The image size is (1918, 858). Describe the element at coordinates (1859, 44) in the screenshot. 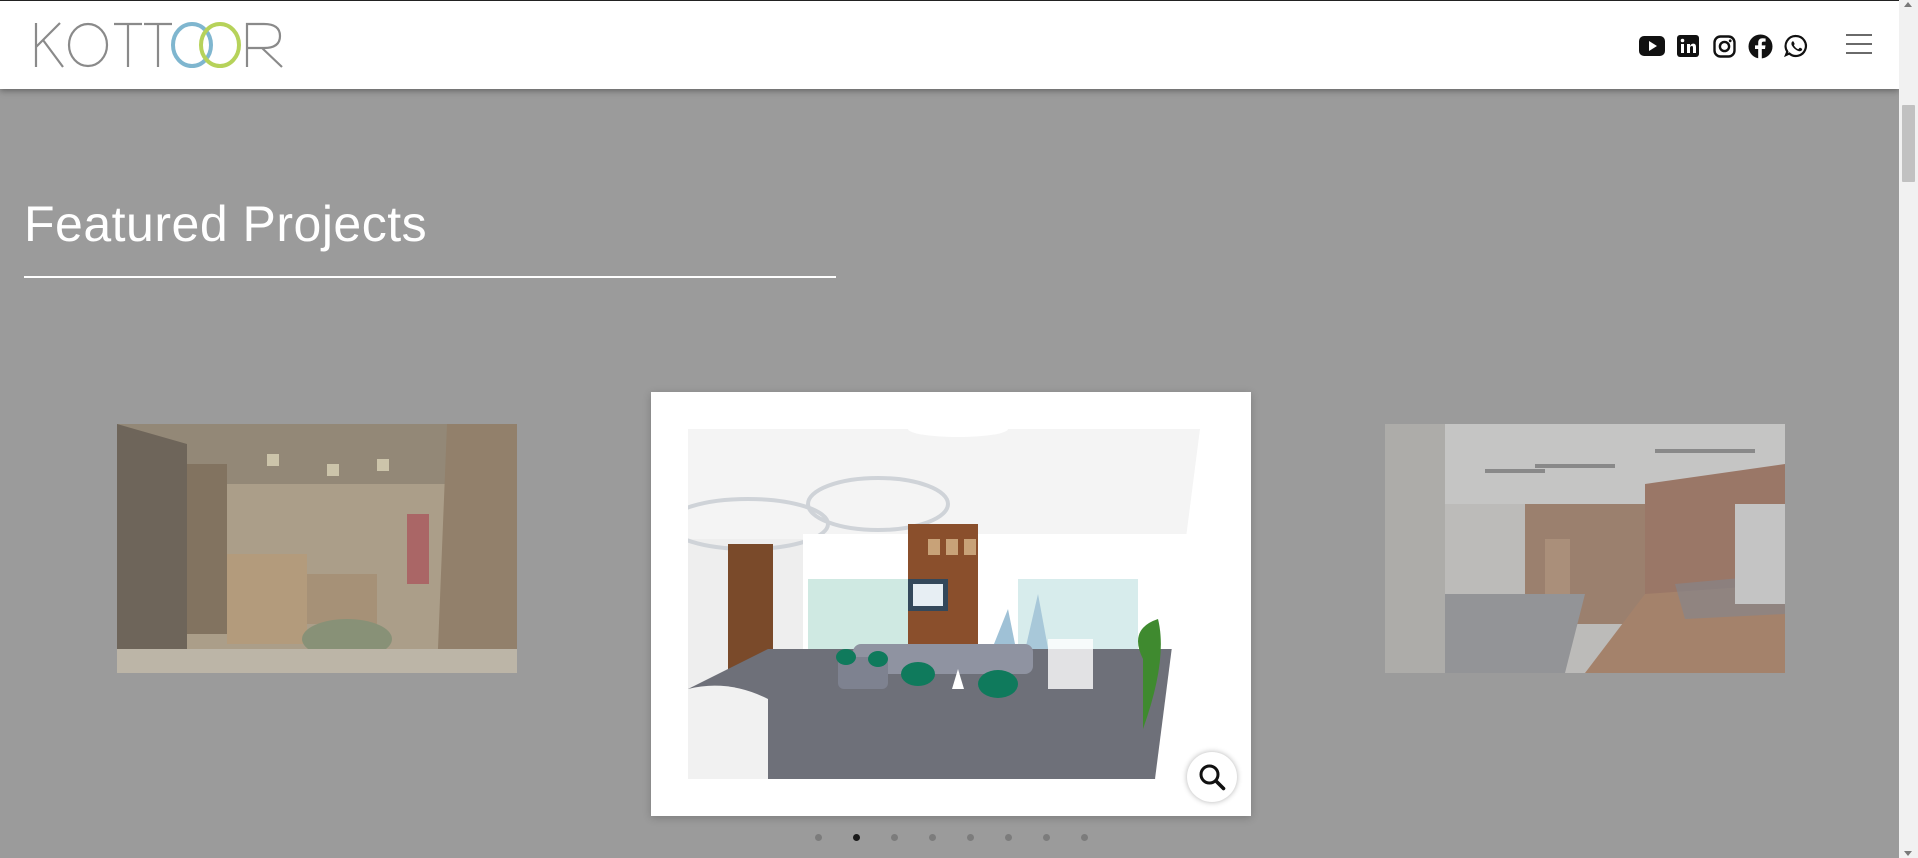

I see `hamburger-menu-icon` at that location.